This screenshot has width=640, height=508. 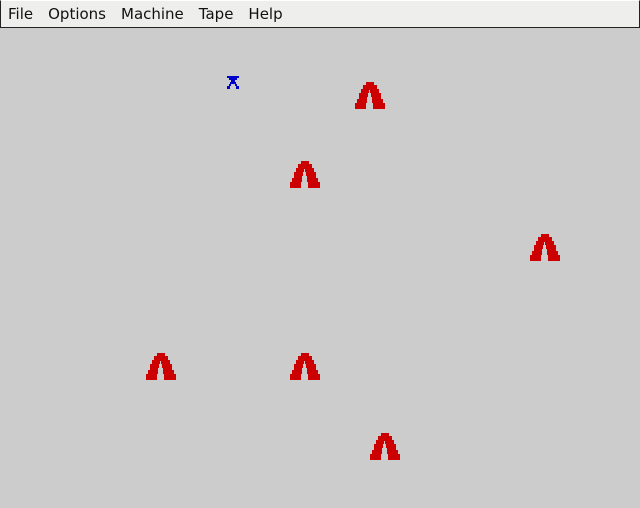 What do you see at coordinates (320, 14) in the screenshot?
I see `menu-bar: File Options Machine Tape Help` at bounding box center [320, 14].